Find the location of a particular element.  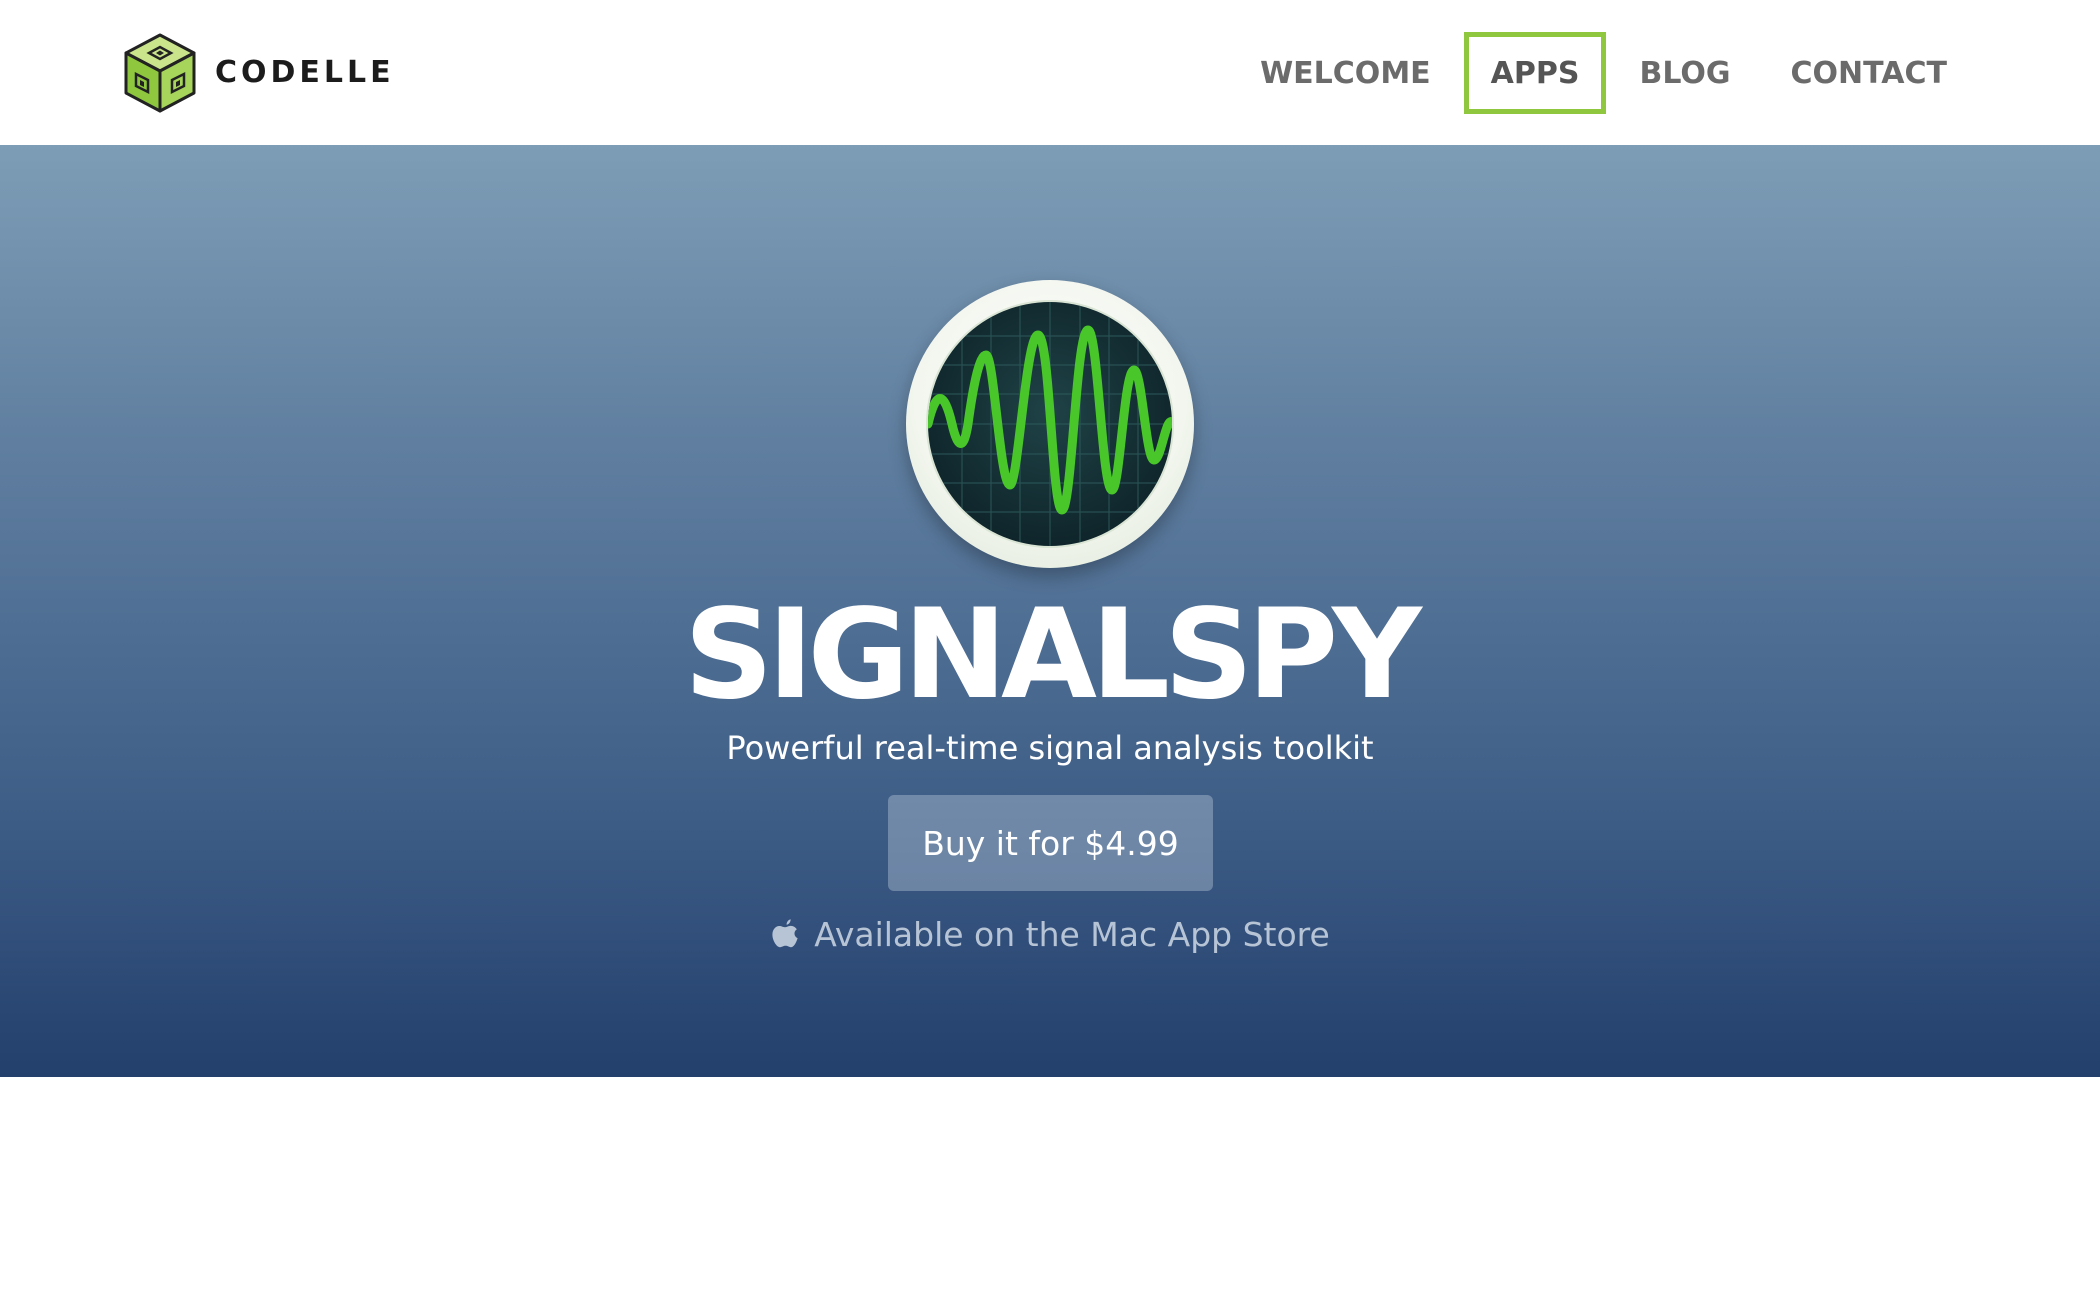

store-note-text: Available on the Mac App Store is located at coordinates (1072, 934).